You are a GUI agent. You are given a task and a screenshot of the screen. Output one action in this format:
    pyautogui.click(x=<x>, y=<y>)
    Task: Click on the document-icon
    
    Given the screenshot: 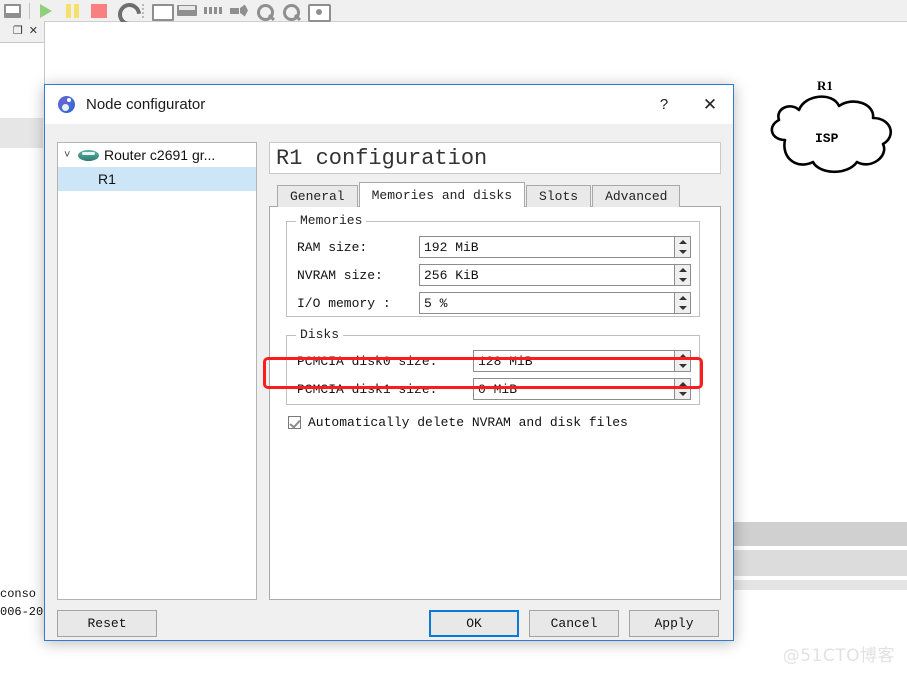 What is the action you would take?
    pyautogui.click(x=13, y=11)
    